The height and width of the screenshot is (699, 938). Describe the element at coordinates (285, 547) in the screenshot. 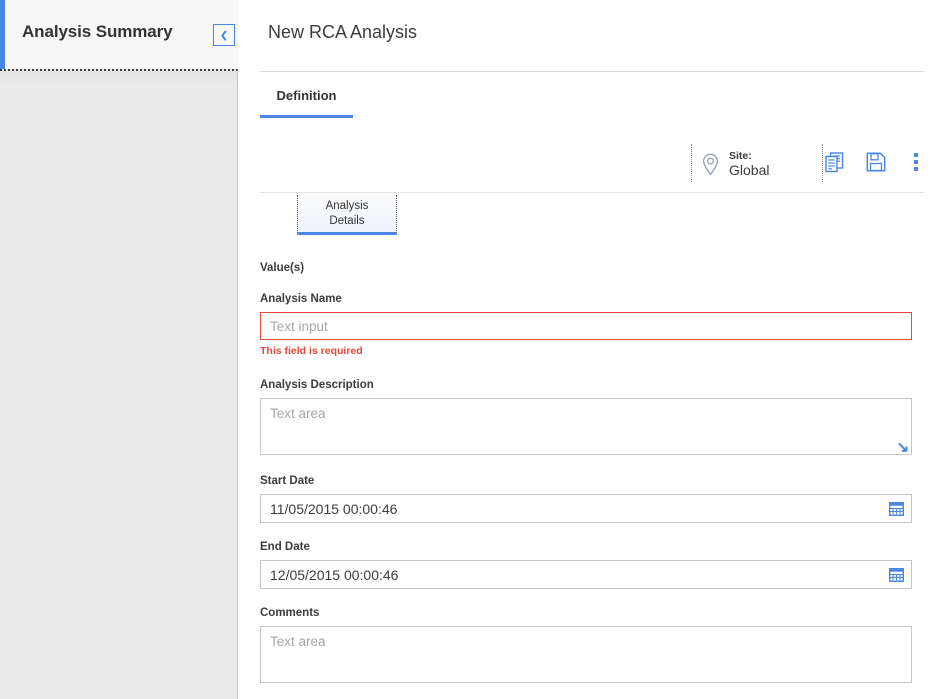

I see `end-date-label: End Date` at that location.